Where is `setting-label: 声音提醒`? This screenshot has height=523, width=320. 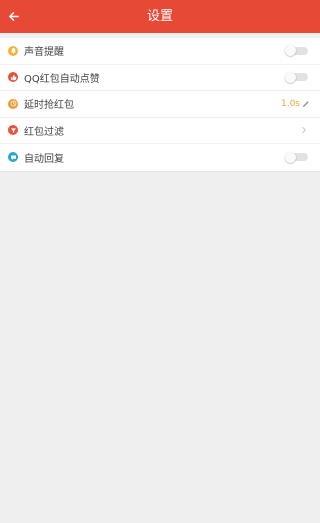
setting-label: 声音提醒 is located at coordinates (44, 53).